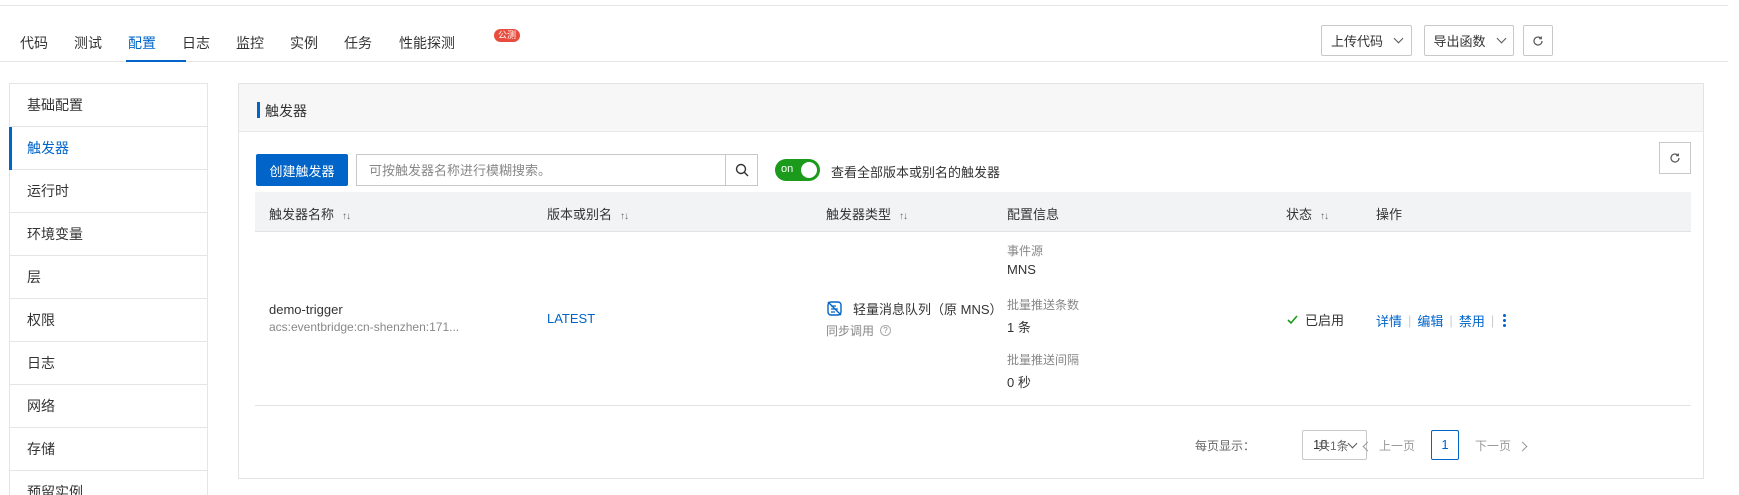 The image size is (1739, 495). Describe the element at coordinates (108, 191) in the screenshot. I see `sidebar-item-runtime: 运行时` at that location.